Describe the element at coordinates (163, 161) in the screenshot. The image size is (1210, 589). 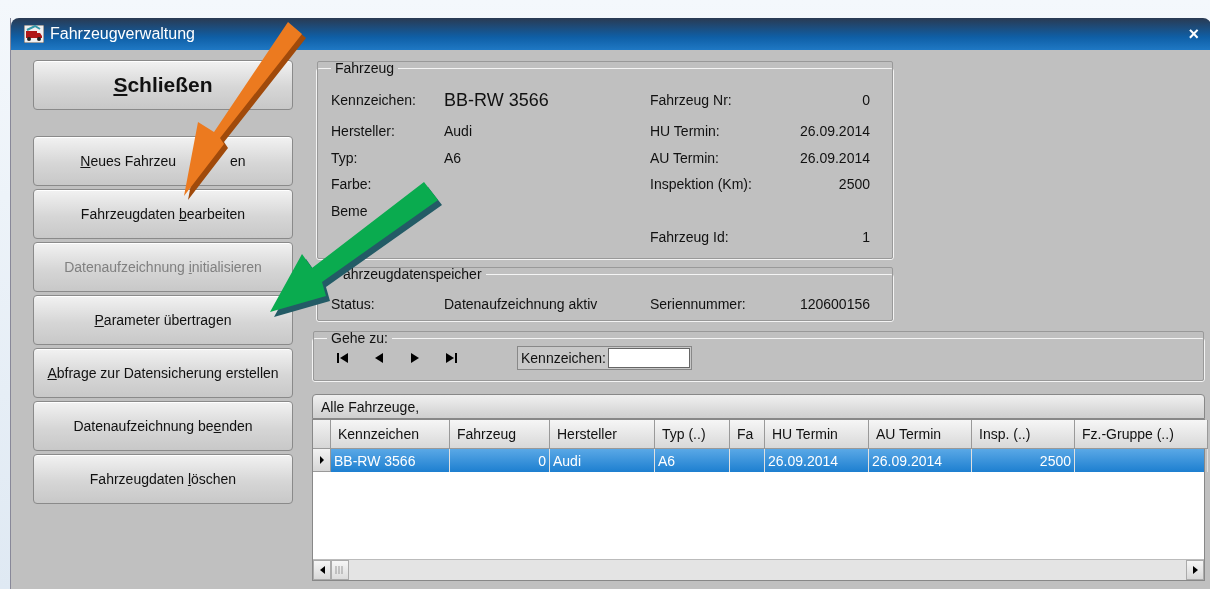
I see `action-button: Neues Fahrzeu en` at that location.